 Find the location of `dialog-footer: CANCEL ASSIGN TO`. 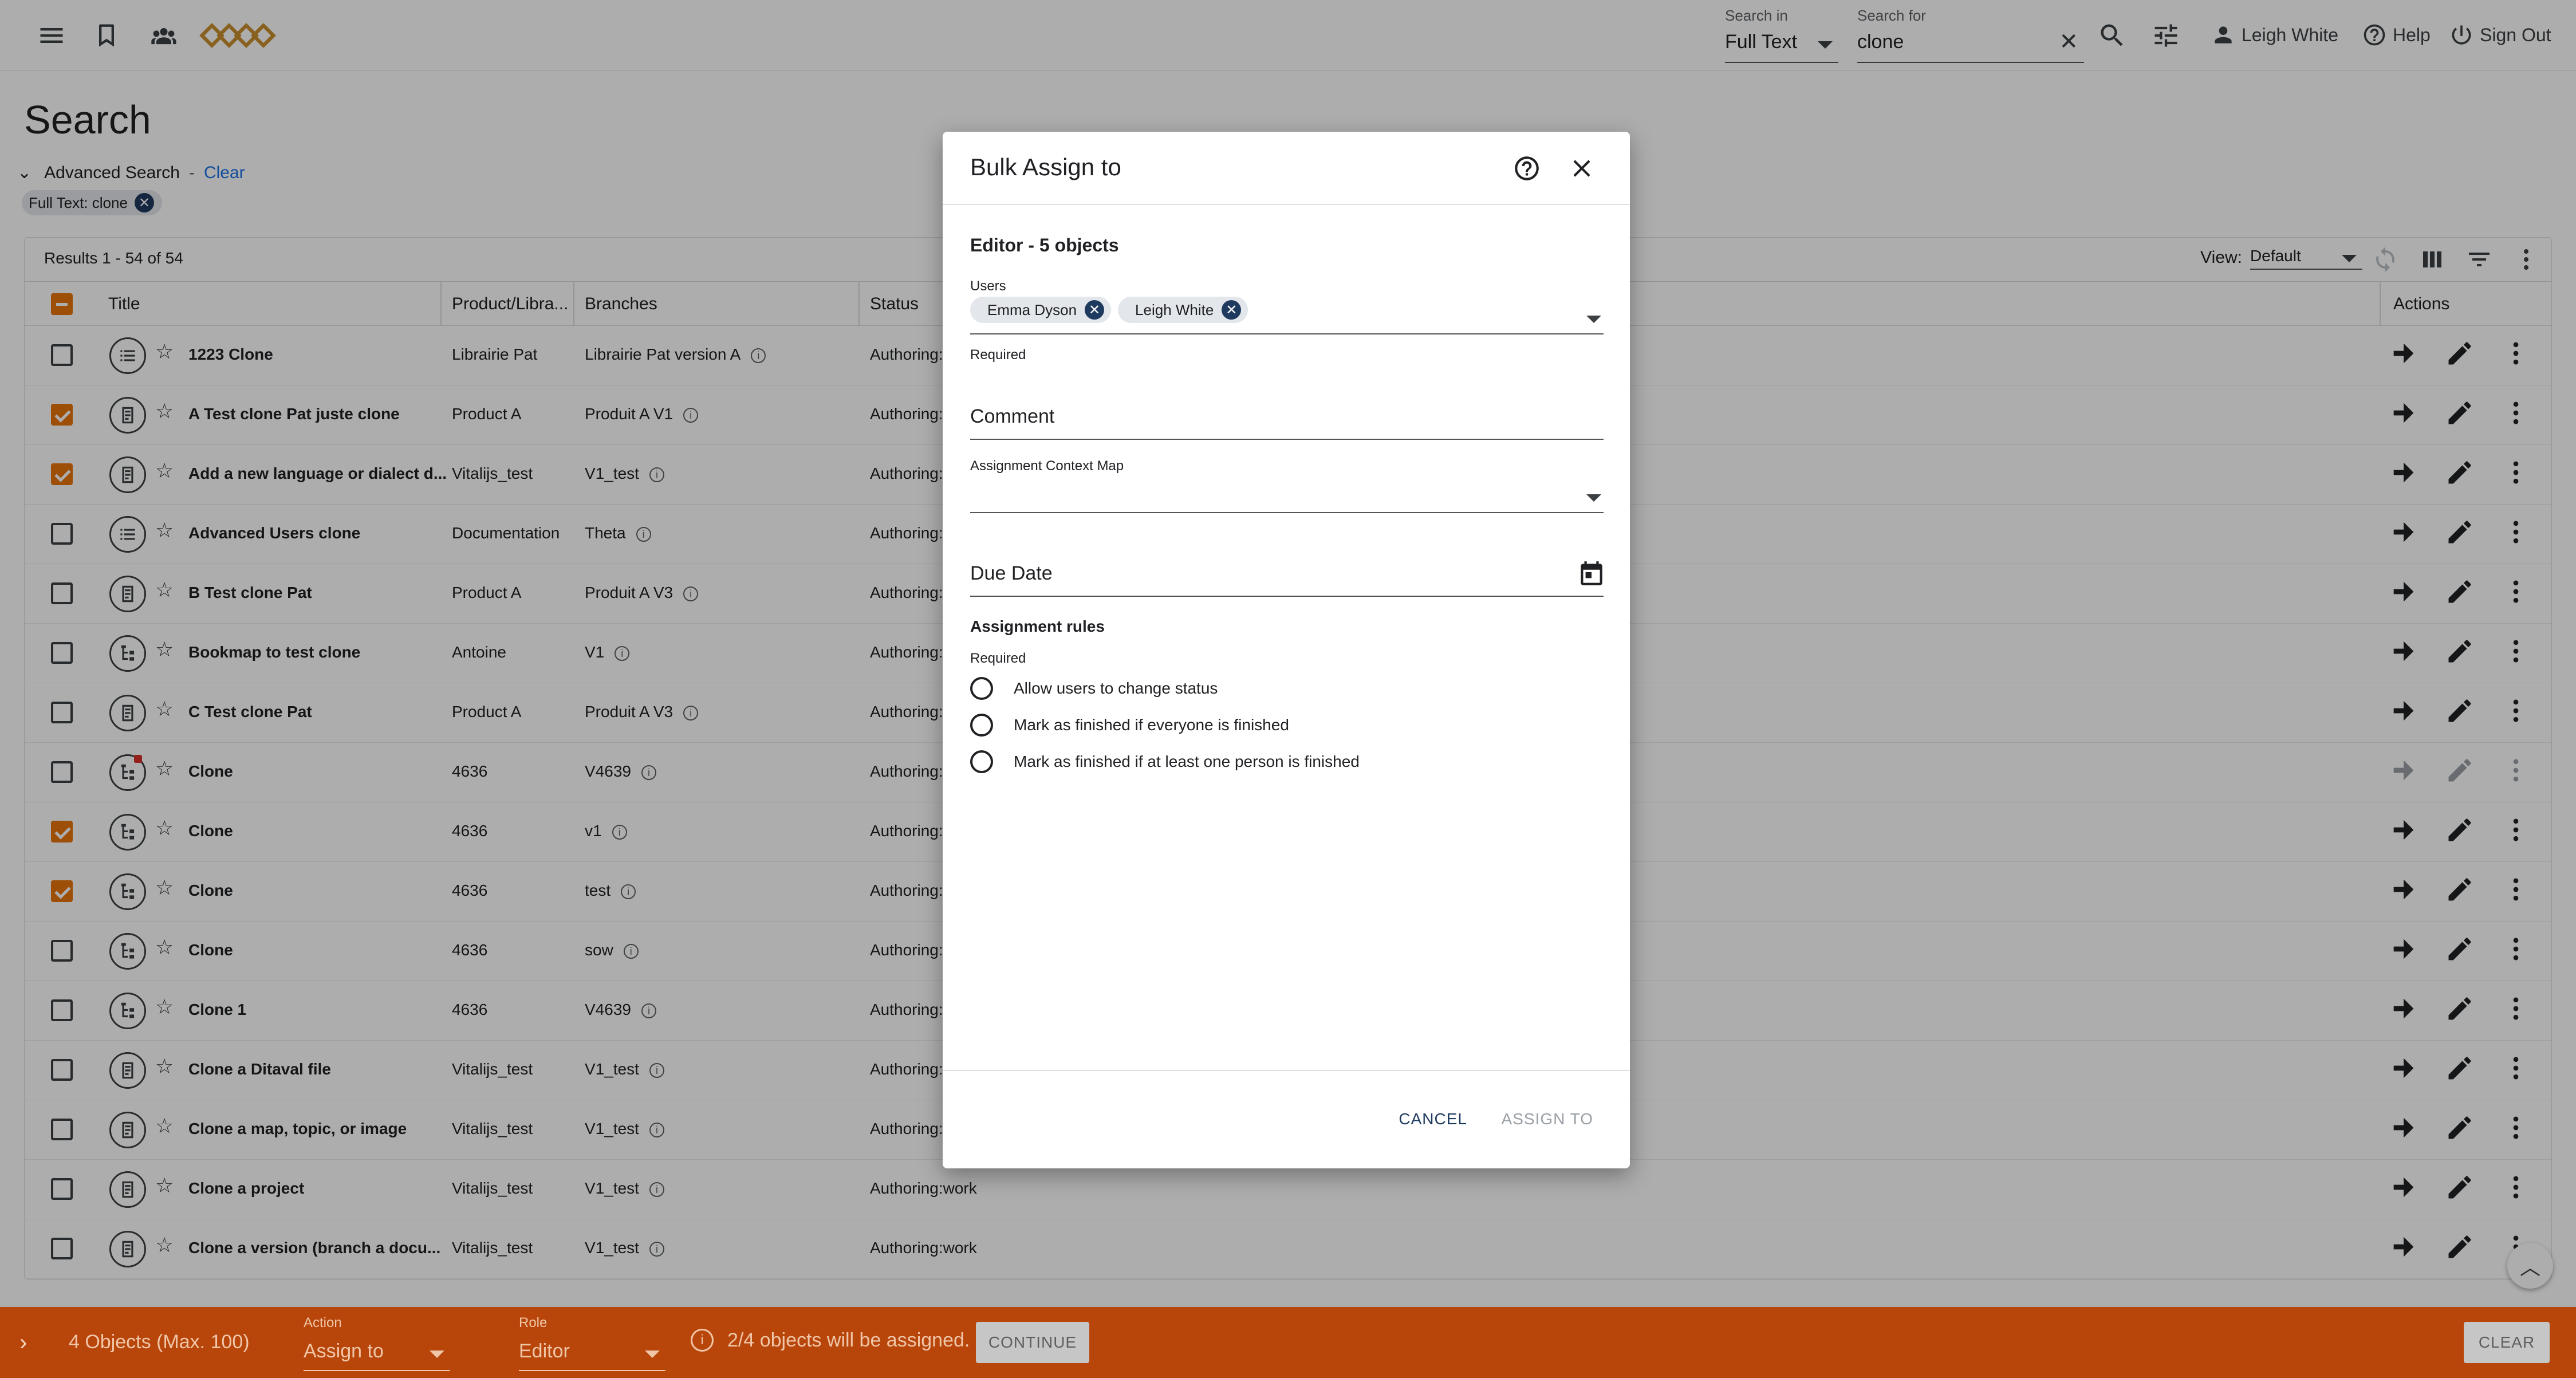

dialog-footer: CANCEL ASSIGN TO is located at coordinates (1287, 1119).